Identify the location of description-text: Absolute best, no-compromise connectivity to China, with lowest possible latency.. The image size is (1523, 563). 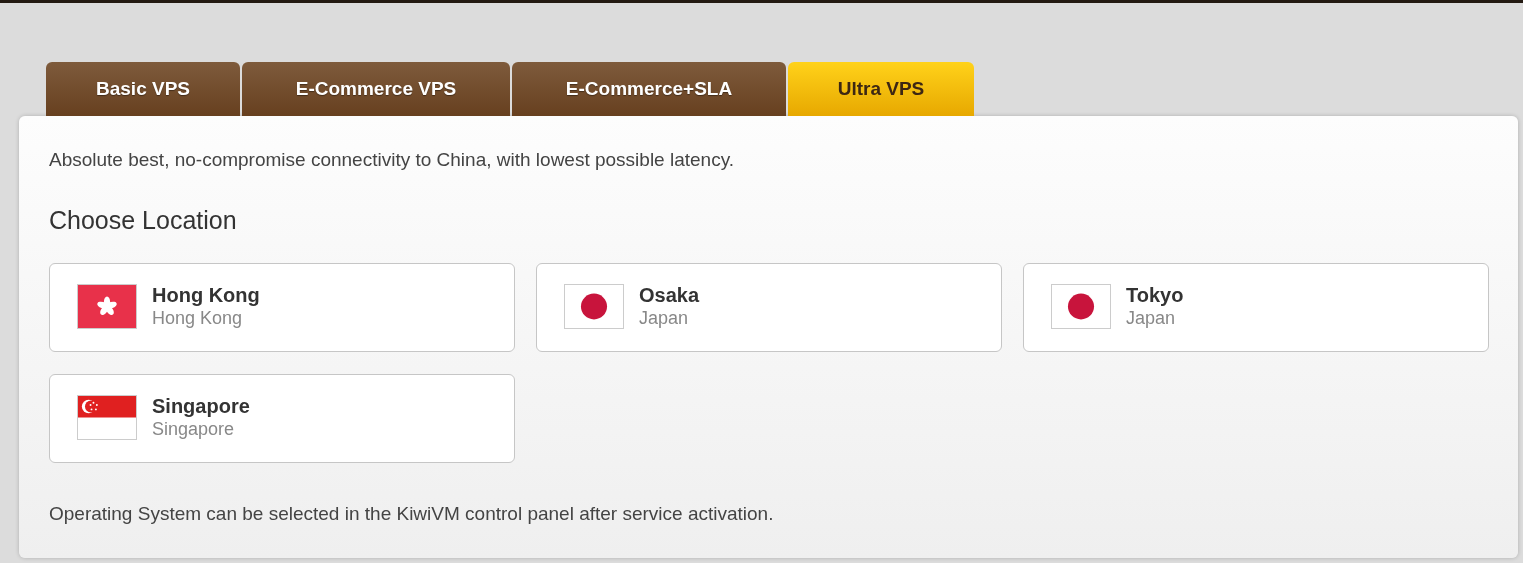
(392, 160).